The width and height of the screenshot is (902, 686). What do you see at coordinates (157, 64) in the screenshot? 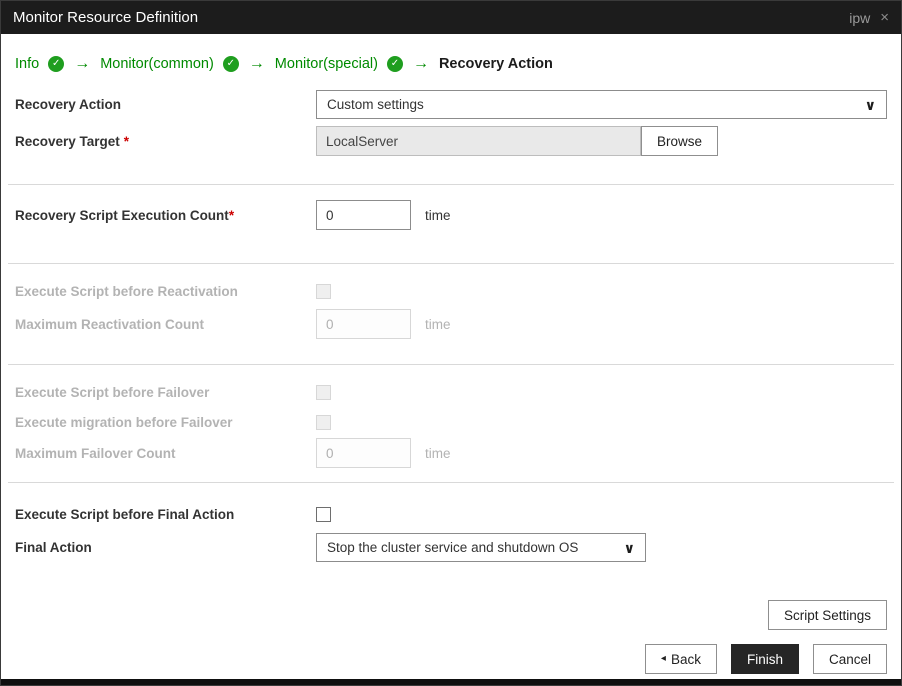
I see `step-monitor-common-link: Monitor(common)` at bounding box center [157, 64].